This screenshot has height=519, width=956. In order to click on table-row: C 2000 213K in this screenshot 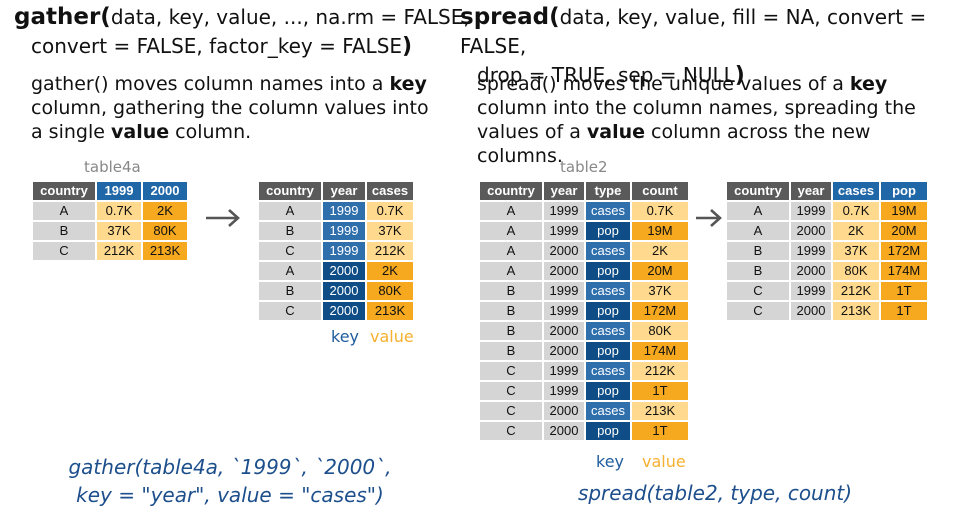, I will do `click(336, 311)`.